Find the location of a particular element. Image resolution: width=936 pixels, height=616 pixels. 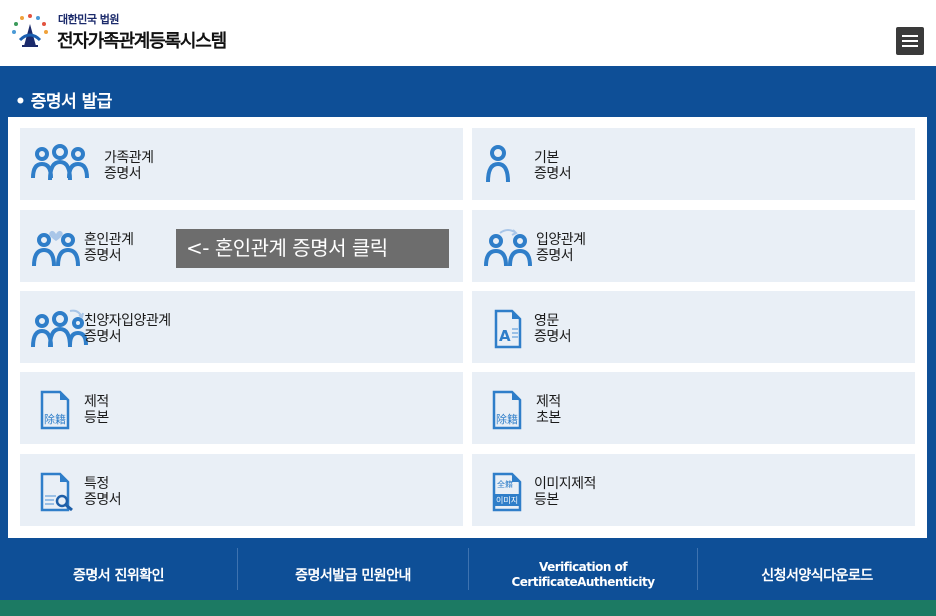

tile-label: 혼인관계 증명서 is located at coordinates (109, 248).